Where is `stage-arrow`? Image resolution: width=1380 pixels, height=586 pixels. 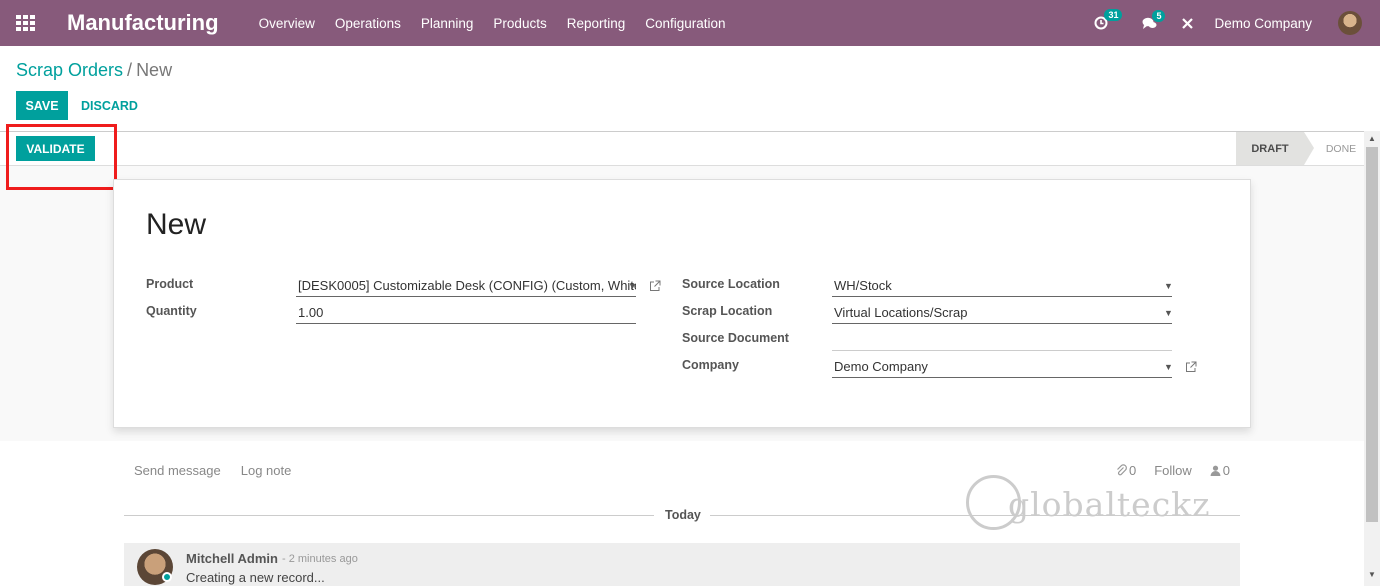 stage-arrow is located at coordinates (1309, 148).